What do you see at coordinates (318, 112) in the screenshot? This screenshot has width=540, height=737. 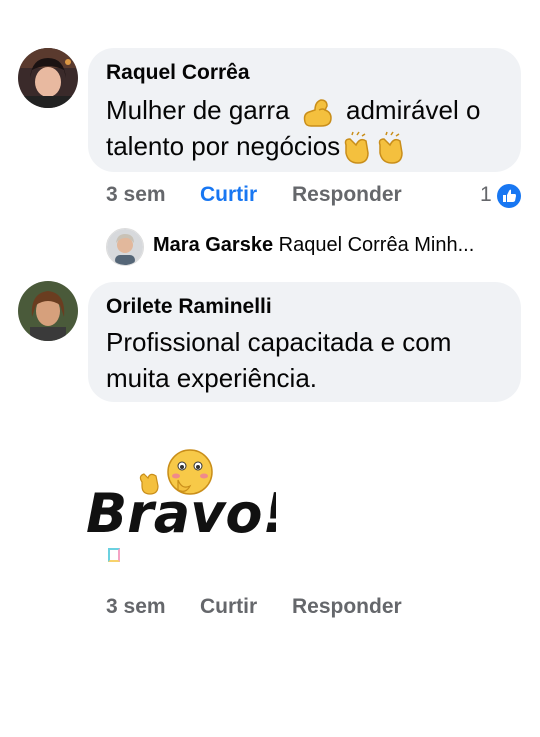 I see `flexed-biceps-icon` at bounding box center [318, 112].